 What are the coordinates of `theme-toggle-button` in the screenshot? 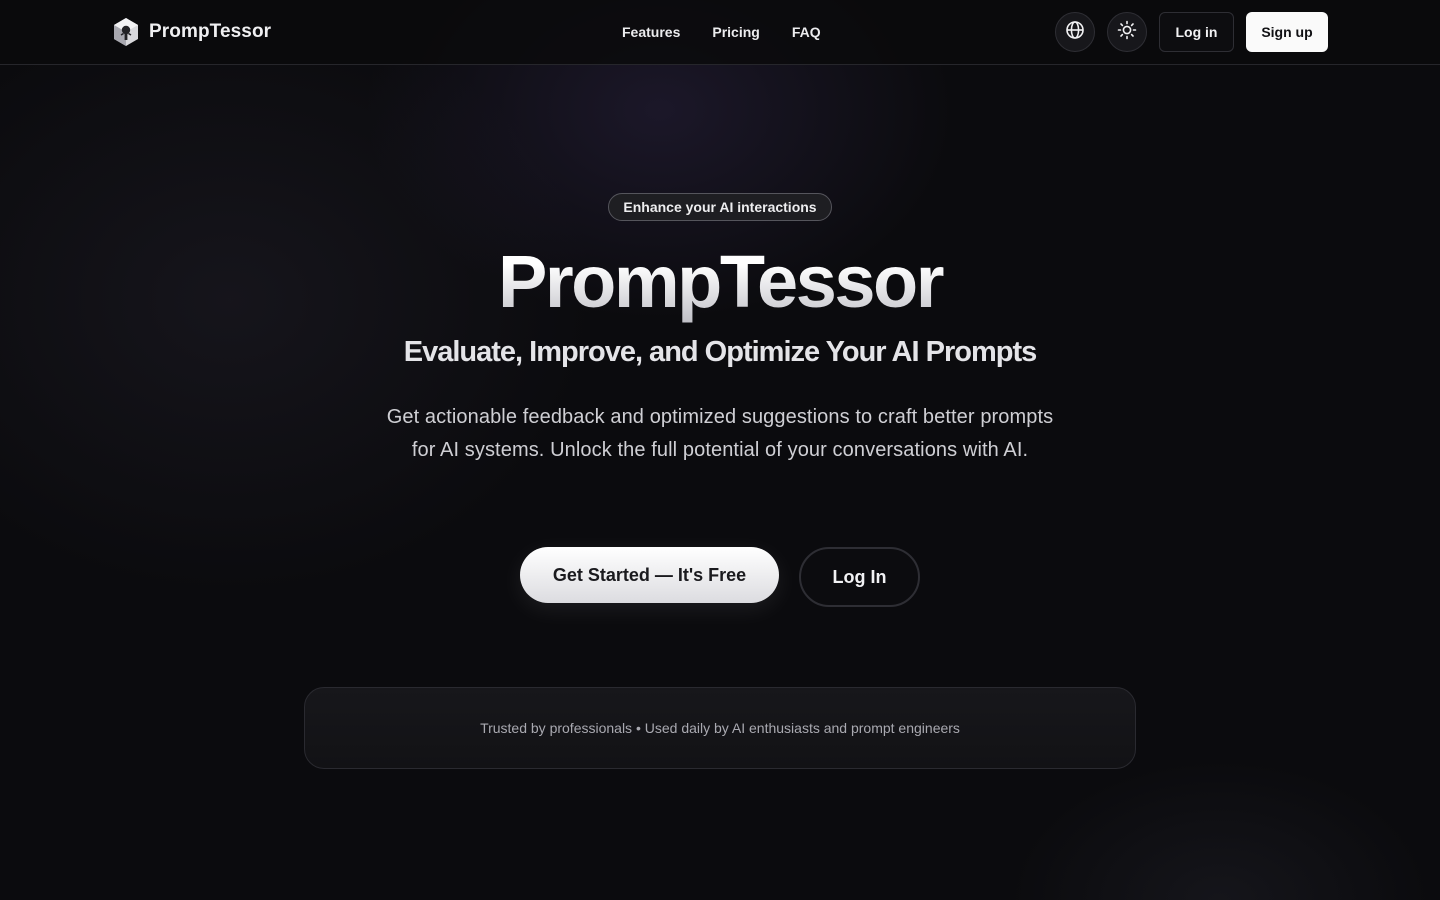 It's located at (1127, 32).